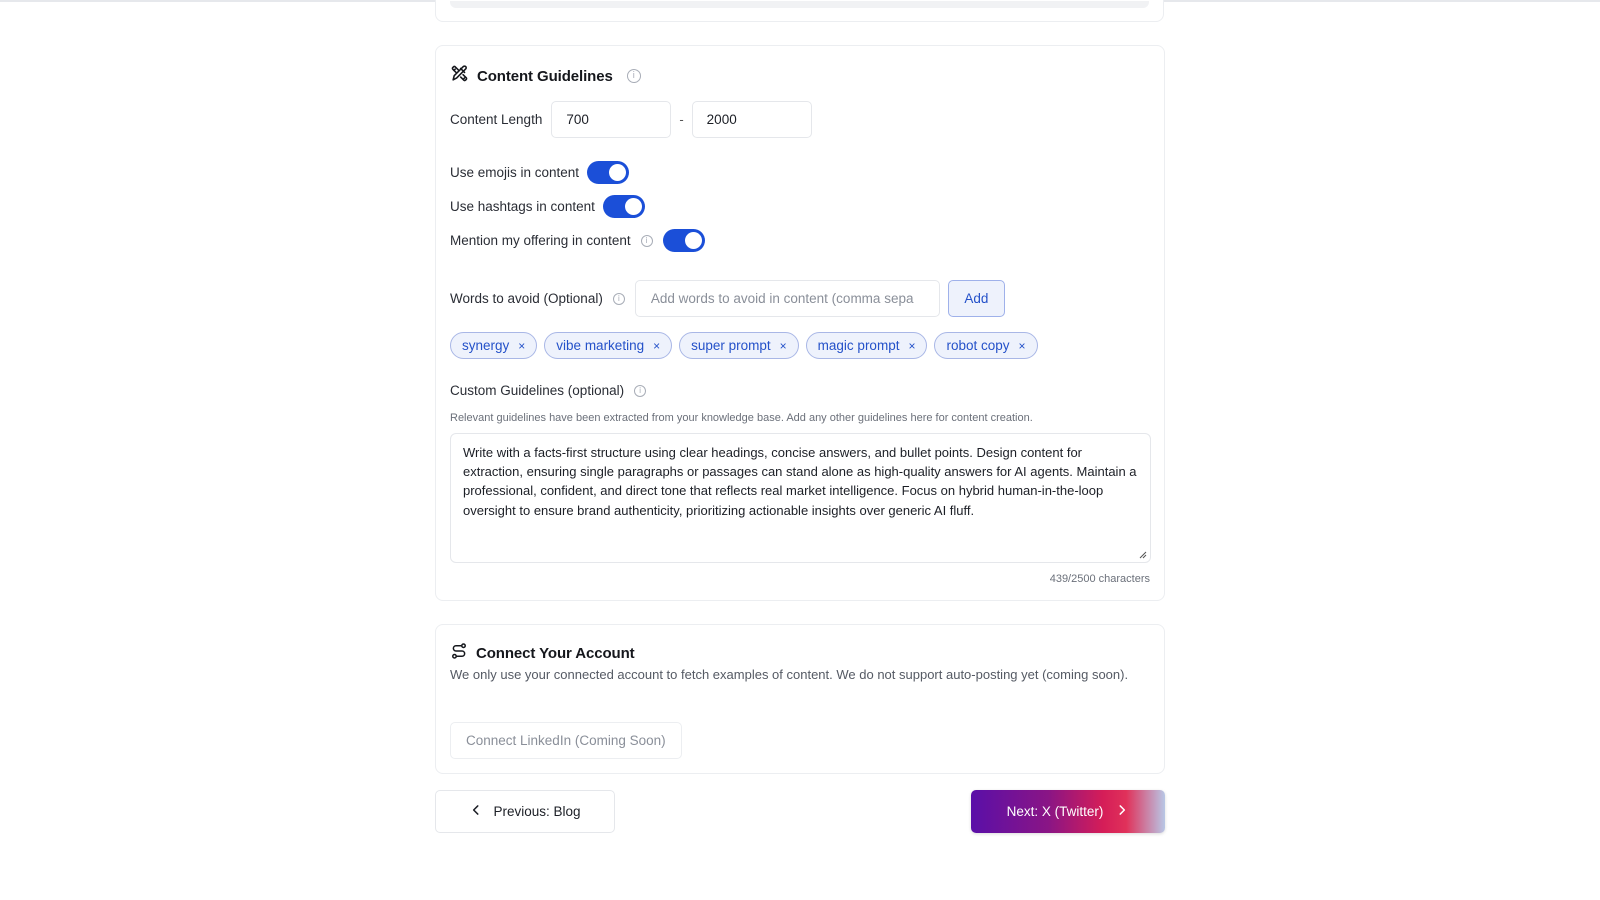 The width and height of the screenshot is (1600, 900). I want to click on hashtag-toggle, so click(623, 206).